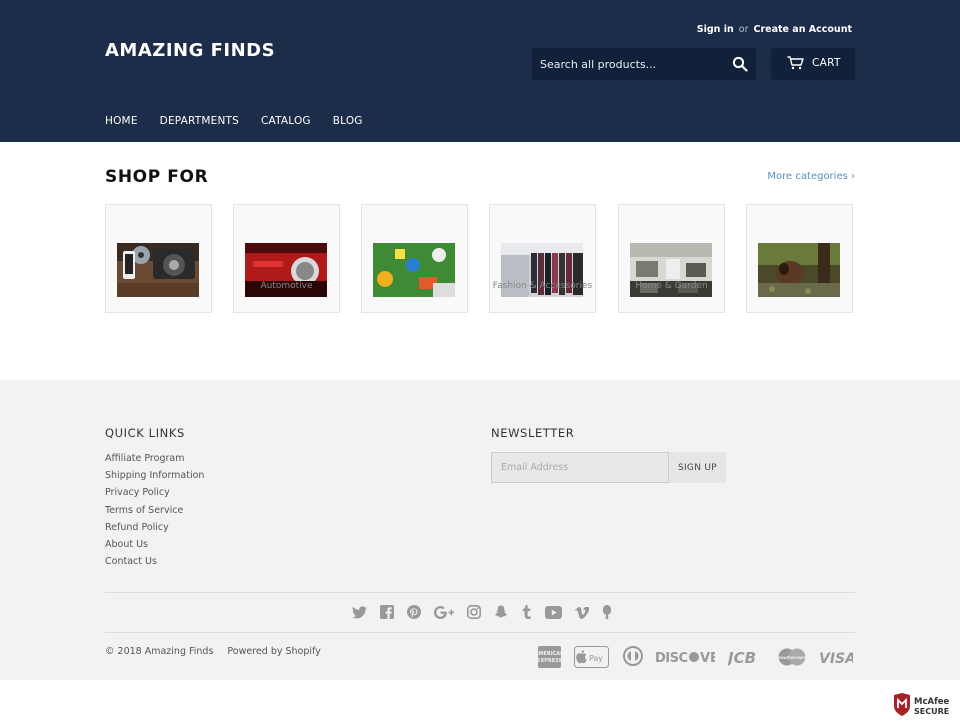 The image size is (960, 722). Describe the element at coordinates (273, 651) in the screenshot. I see `powered-by-link: Powered by Shopify` at that location.